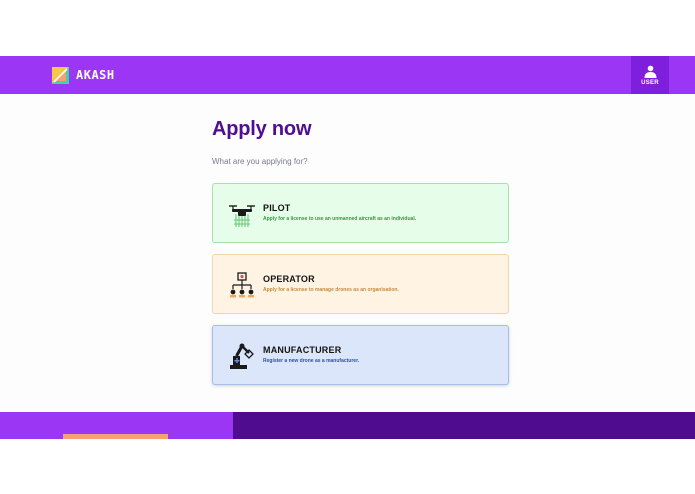 The width and height of the screenshot is (695, 494). Describe the element at coordinates (60, 75) in the screenshot. I see `logo-flag-icon` at that location.